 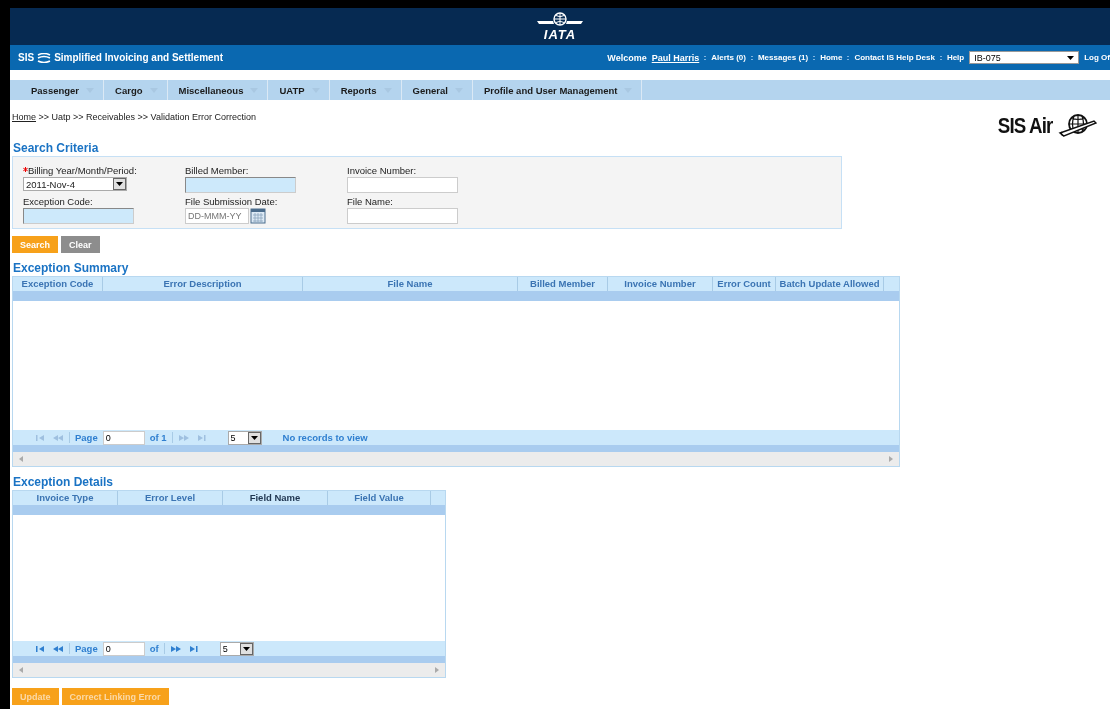 I want to click on field-label: Invoice Number:, so click(x=382, y=170).